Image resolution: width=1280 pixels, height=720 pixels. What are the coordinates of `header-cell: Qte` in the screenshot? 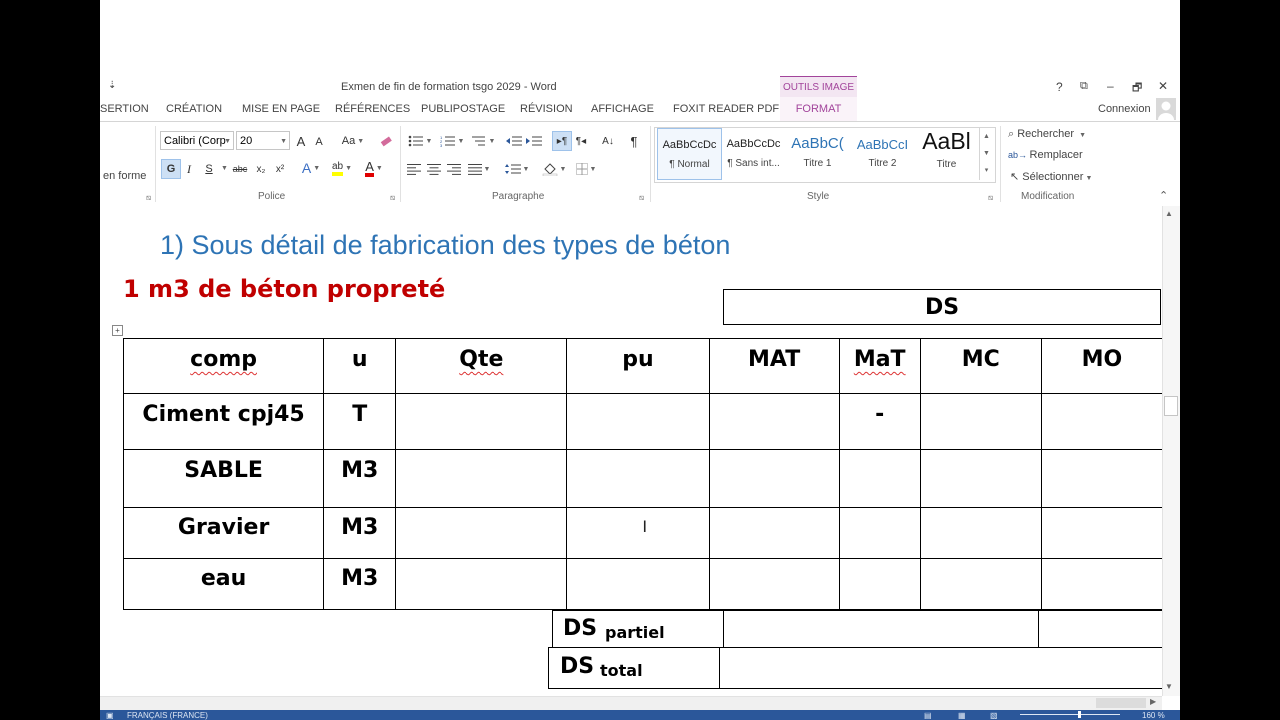 It's located at (481, 366).